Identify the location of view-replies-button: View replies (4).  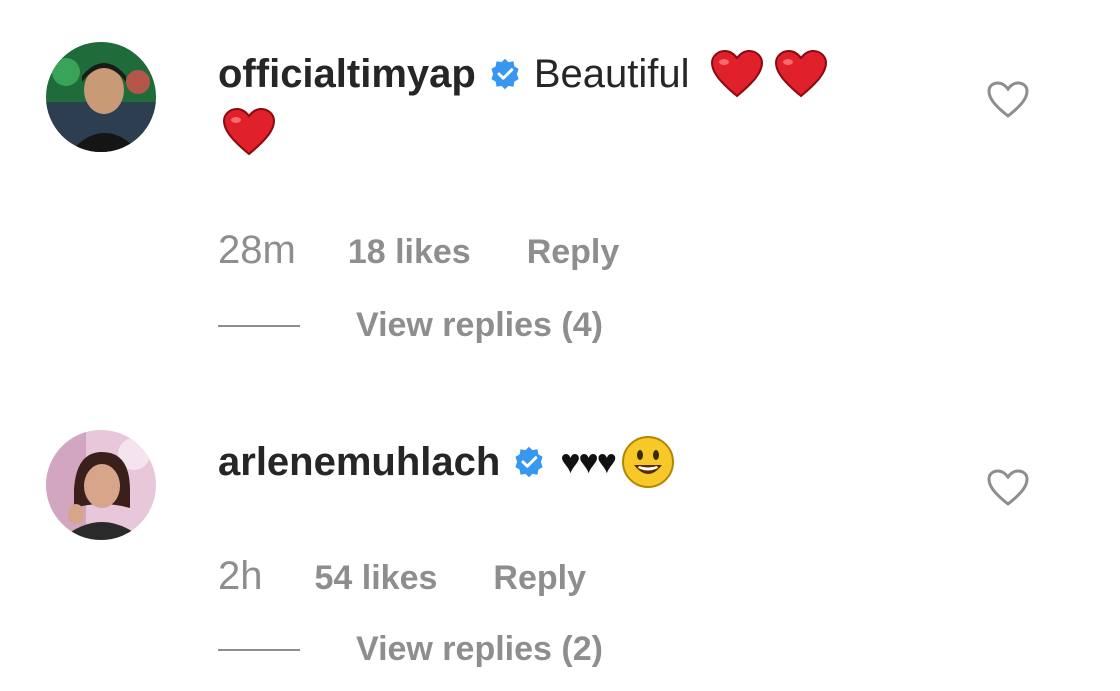
(479, 325).